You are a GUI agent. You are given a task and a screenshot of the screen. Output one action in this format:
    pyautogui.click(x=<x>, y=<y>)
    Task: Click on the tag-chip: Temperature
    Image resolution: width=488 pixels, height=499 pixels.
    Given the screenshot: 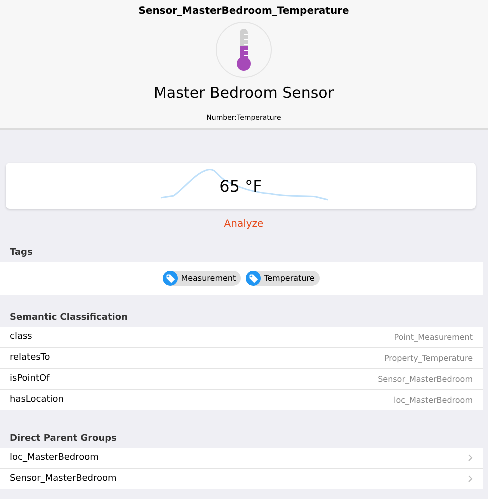 What is the action you would take?
    pyautogui.click(x=283, y=278)
    